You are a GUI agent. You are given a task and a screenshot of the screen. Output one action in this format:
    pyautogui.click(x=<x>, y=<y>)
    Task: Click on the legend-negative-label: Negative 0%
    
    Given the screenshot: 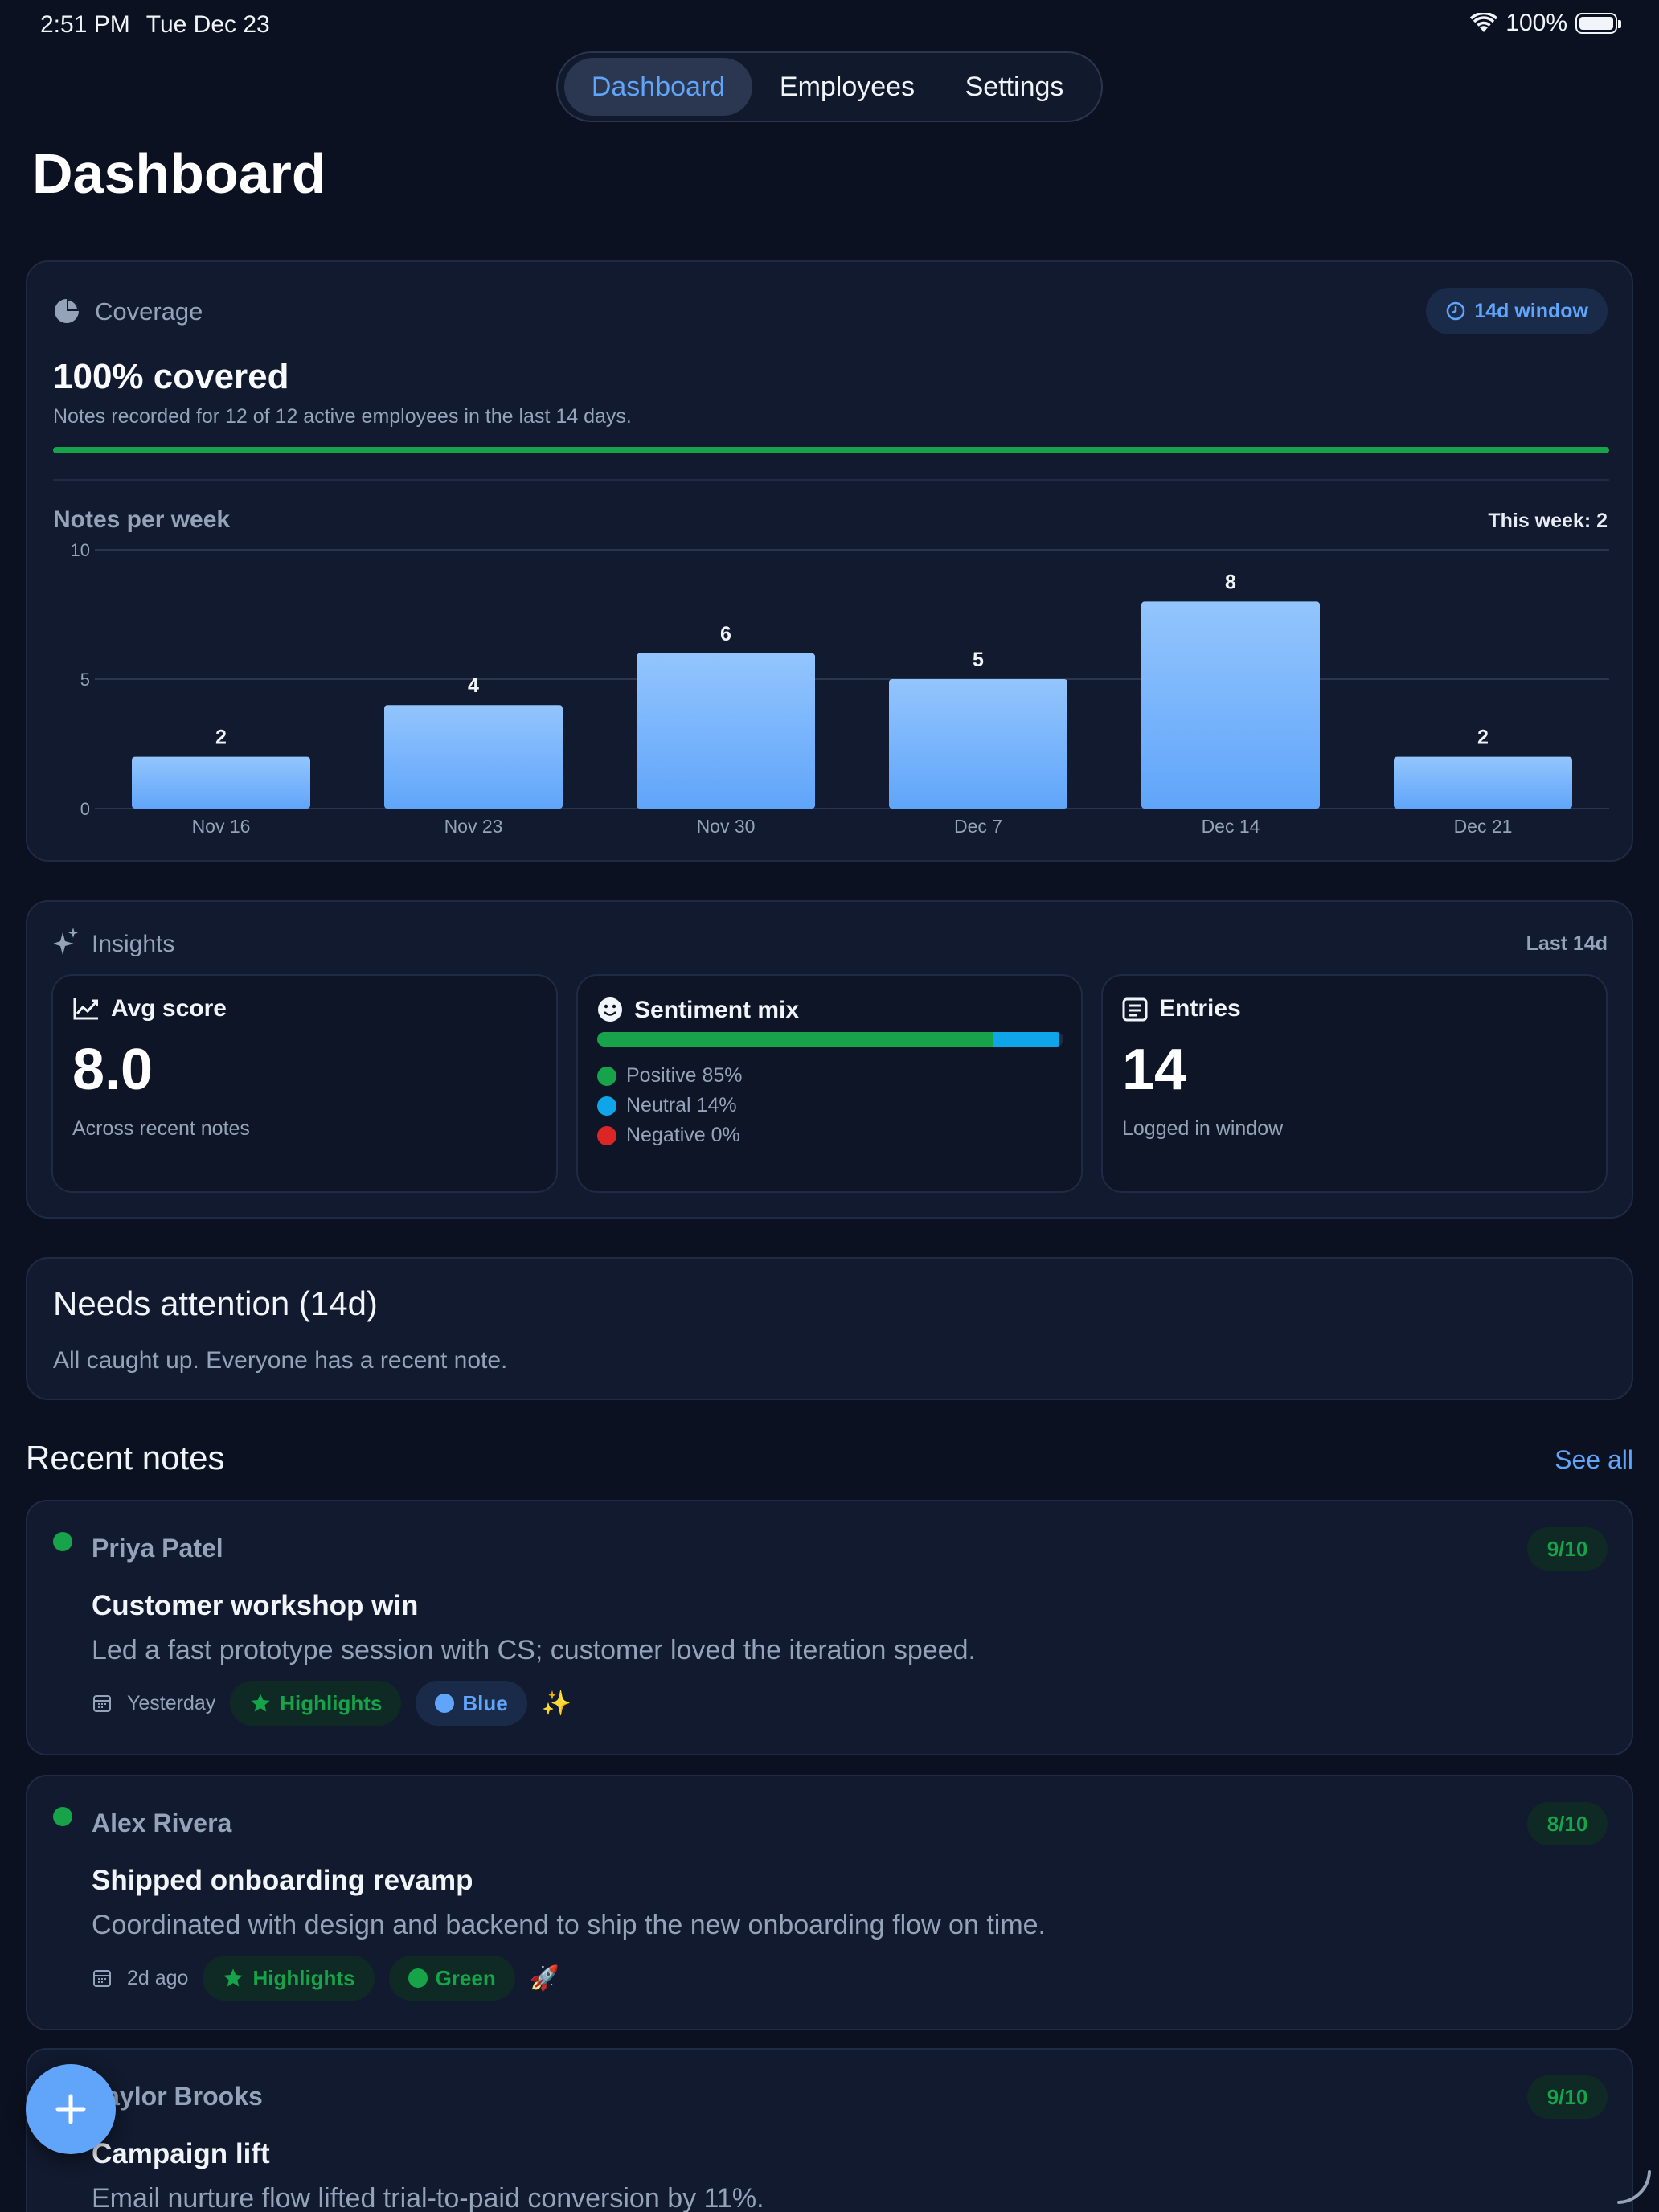 What is the action you would take?
    pyautogui.click(x=683, y=1135)
    